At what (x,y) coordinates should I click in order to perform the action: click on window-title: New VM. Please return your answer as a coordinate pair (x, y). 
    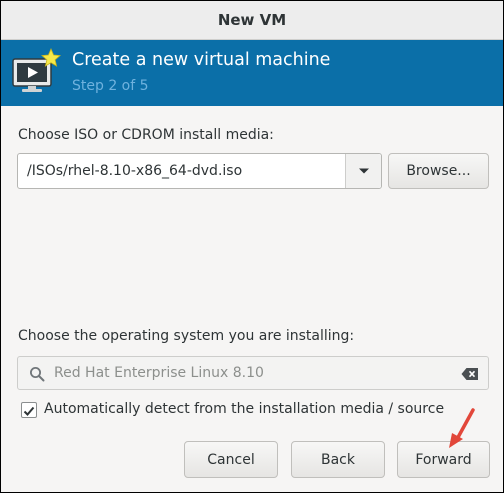
    Looking at the image, I should click on (252, 20).